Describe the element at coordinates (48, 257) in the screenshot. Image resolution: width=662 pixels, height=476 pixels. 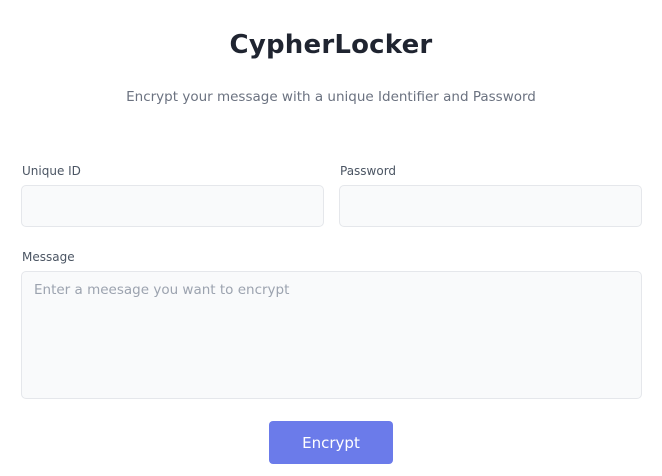
I see `message-label: Message` at that location.